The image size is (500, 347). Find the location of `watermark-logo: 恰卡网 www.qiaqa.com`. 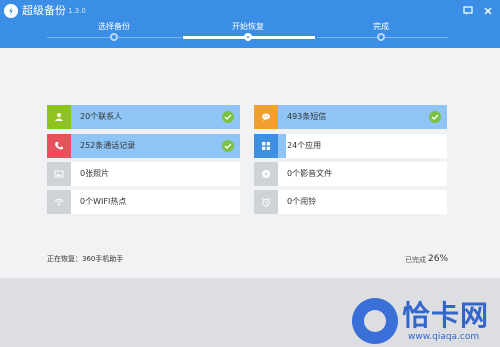

watermark-logo: 恰卡网 www.qiaqa.com is located at coordinates (426, 322).